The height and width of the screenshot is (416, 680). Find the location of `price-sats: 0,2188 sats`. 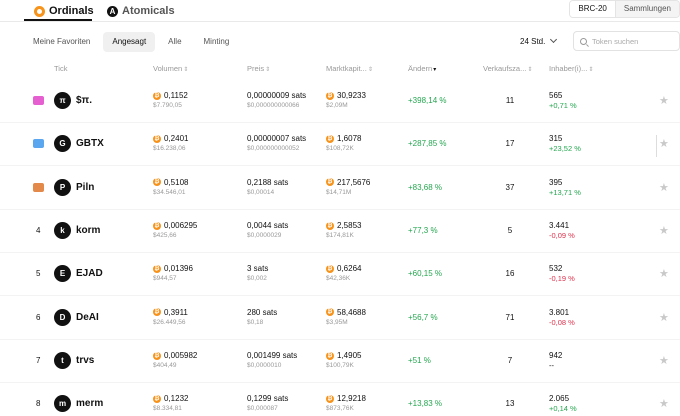

price-sats: 0,2188 sats is located at coordinates (268, 182).